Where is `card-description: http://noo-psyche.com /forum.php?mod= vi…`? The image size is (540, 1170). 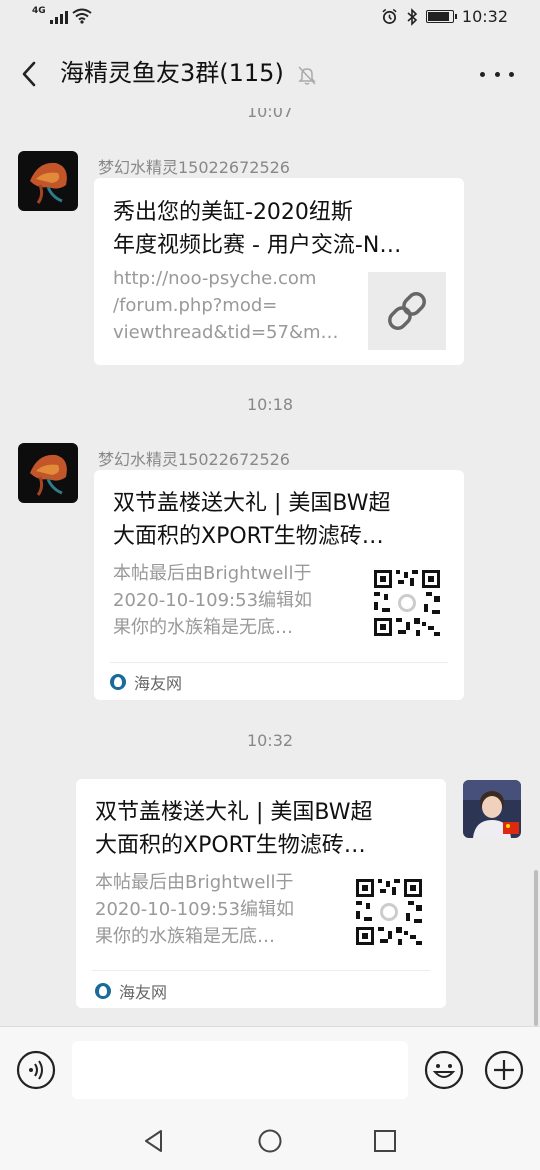 card-description: http://noo-psyche.com /forum.php?mod= vi… is located at coordinates (226, 305).